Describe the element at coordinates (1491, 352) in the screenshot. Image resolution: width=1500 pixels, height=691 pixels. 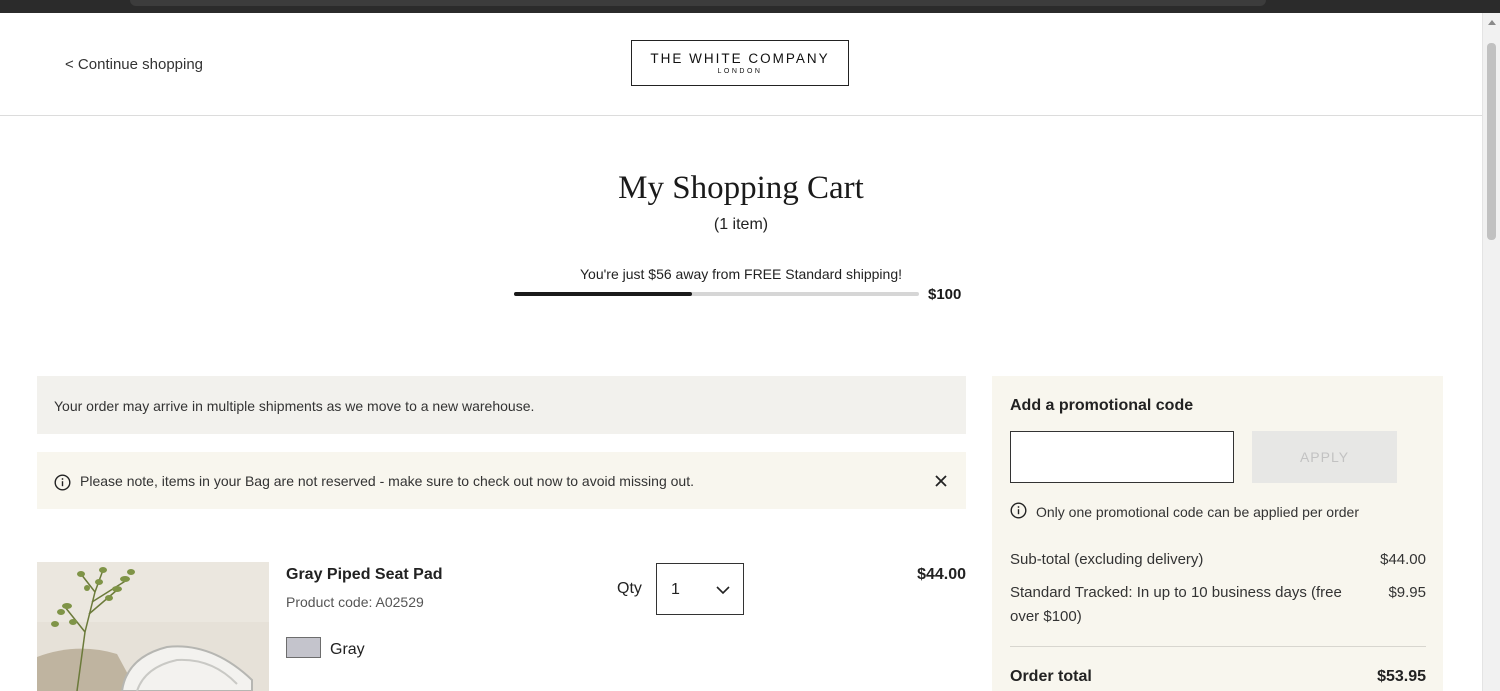
I see `page-scrollbar` at that location.